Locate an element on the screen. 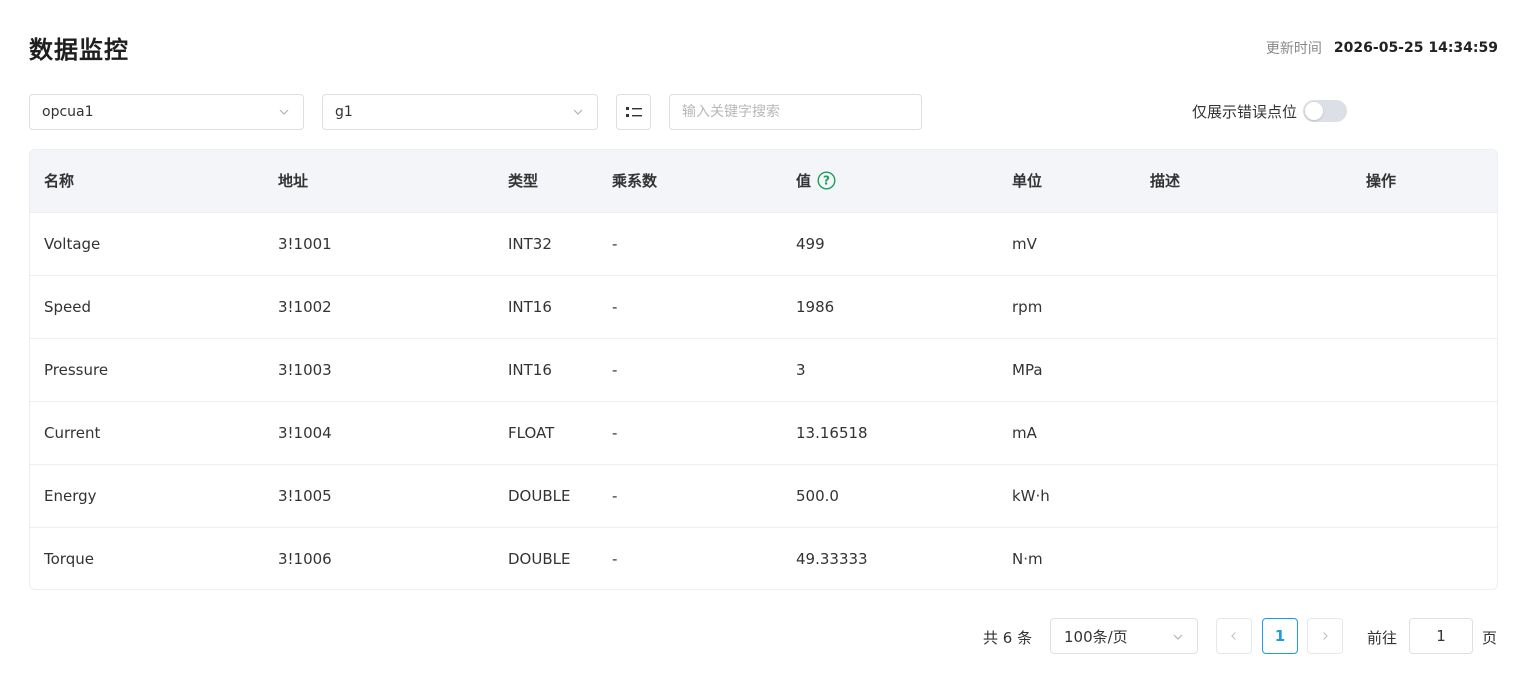  chevron-right-icon is located at coordinates (1325, 636).